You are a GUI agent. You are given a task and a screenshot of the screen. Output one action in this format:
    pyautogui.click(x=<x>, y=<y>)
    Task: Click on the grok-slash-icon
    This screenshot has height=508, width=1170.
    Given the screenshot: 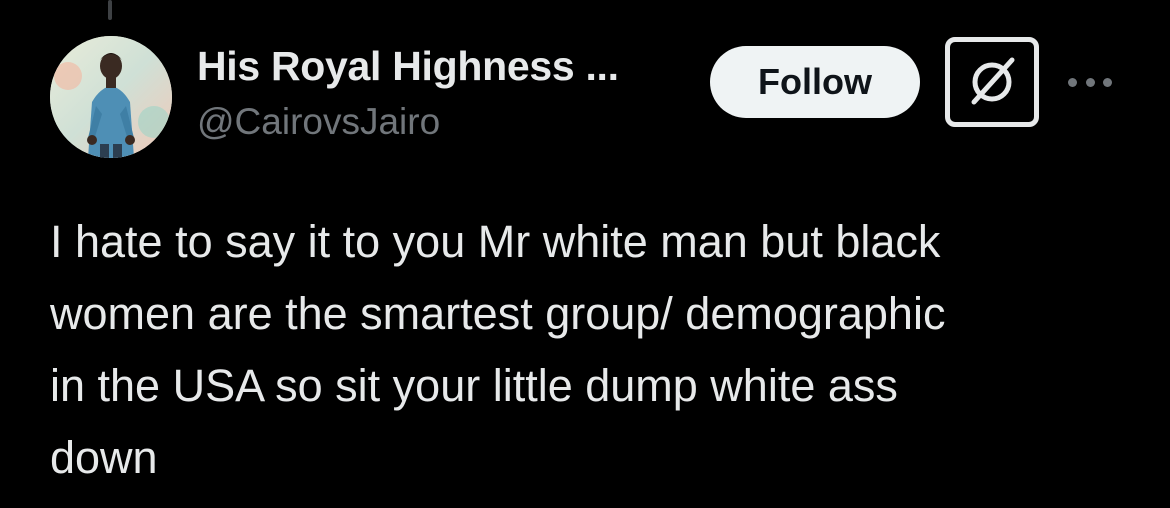 What is the action you would take?
    pyautogui.click(x=993, y=81)
    